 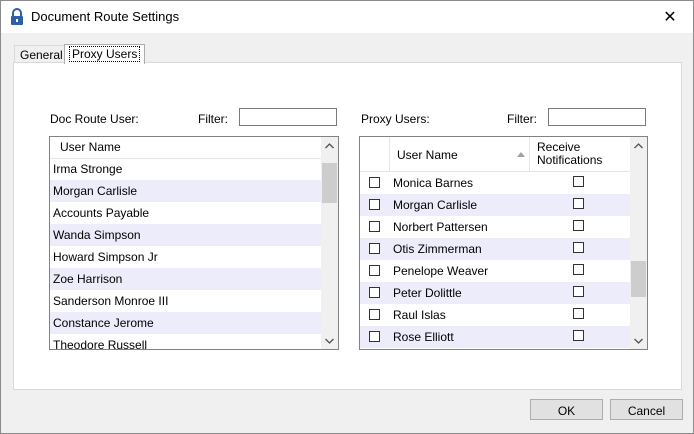 I want to click on list-item: Irma Stronge, so click(x=185, y=169).